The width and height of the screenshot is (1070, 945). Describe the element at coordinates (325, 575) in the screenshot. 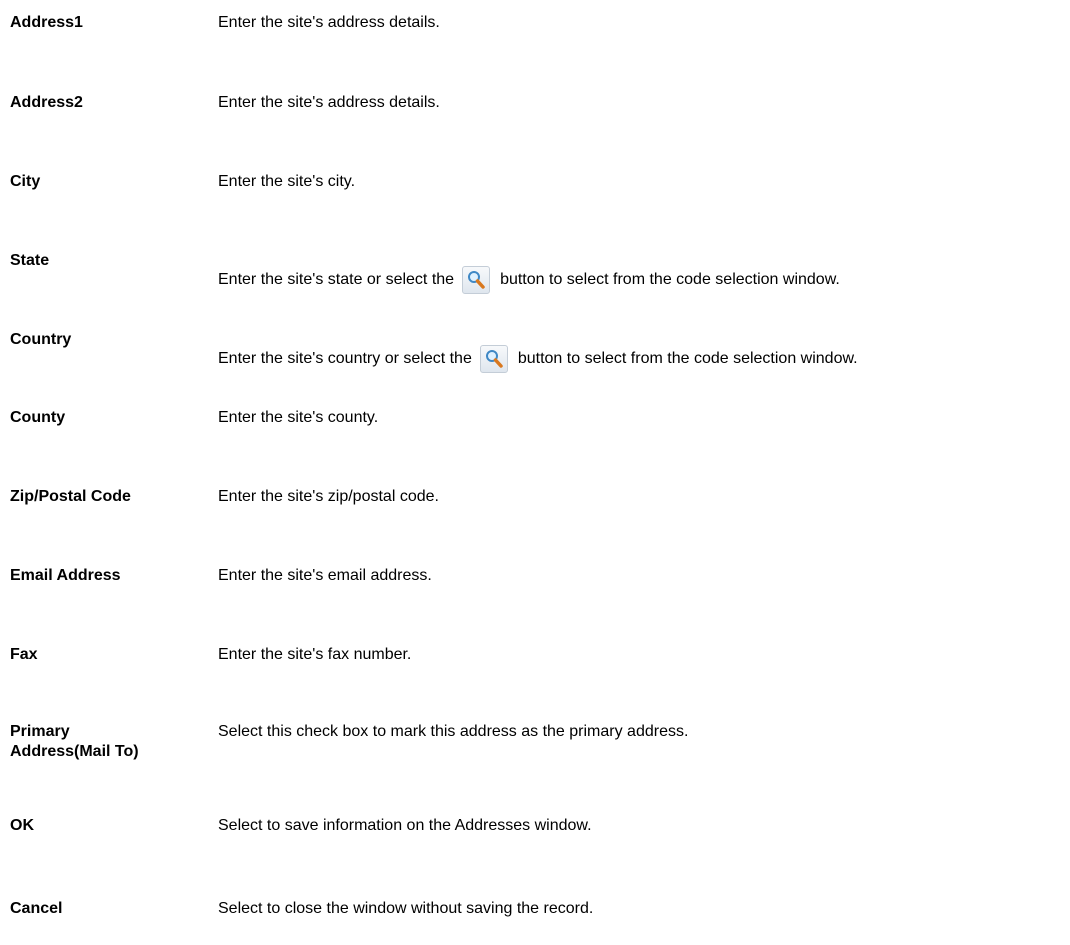

I see `field-description-email: Enter the site's email address.` at that location.